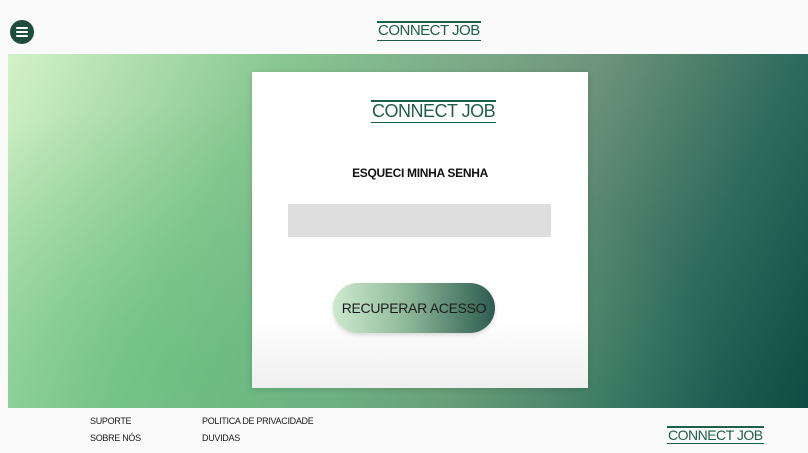 Image resolution: width=808 pixels, height=453 pixels. Describe the element at coordinates (115, 438) in the screenshot. I see `footer-link-about: SOBRE NÓS` at that location.